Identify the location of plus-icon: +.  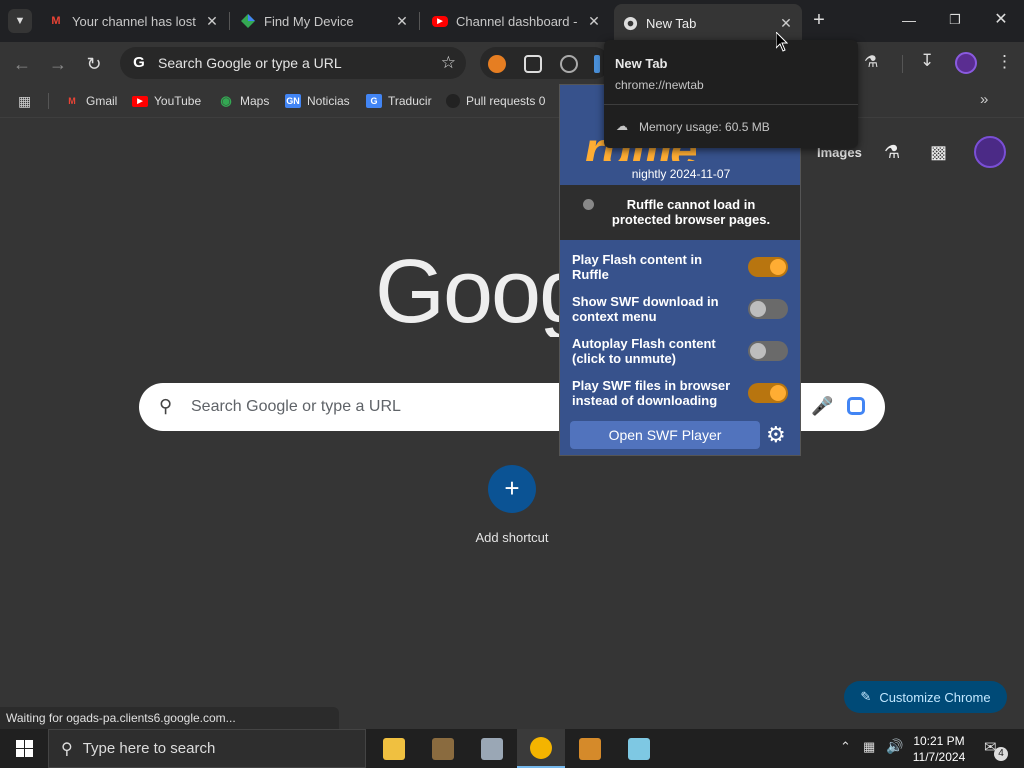
(512, 488).